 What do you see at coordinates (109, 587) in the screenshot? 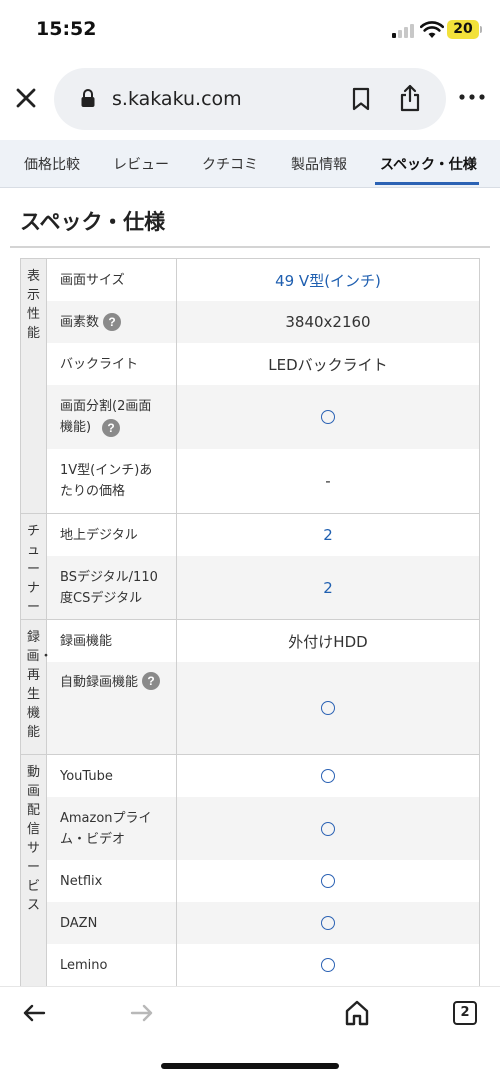
I see `spec-name-text: BSデジタル/110度CSデジタル` at bounding box center [109, 587].